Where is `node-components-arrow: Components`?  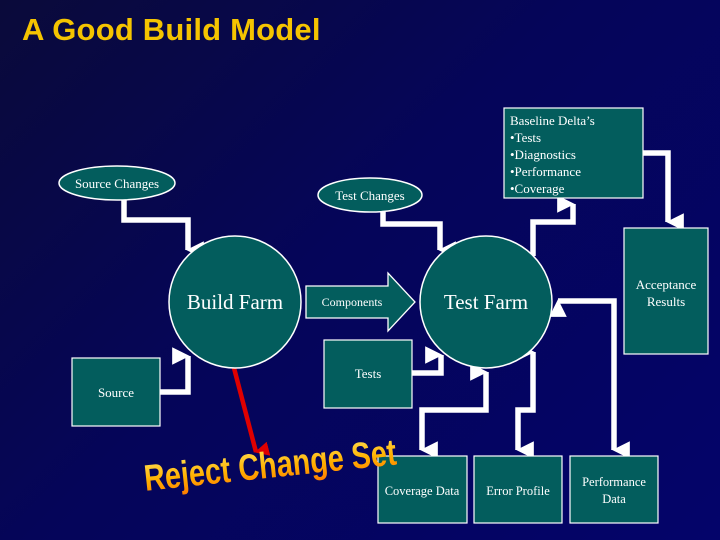 node-components-arrow: Components is located at coordinates (360, 302).